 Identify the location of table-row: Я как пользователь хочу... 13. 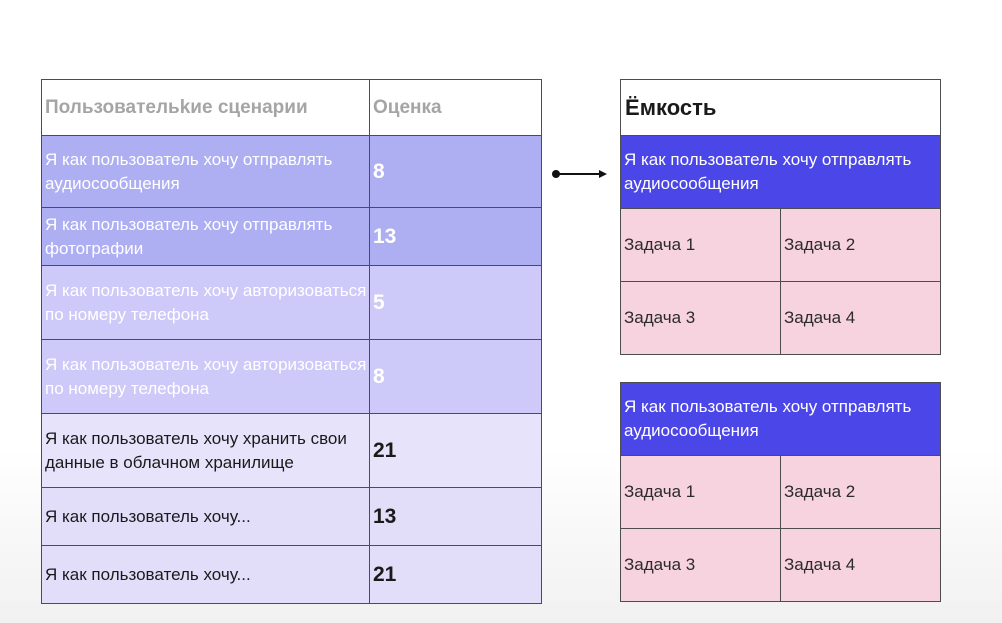
(291, 516).